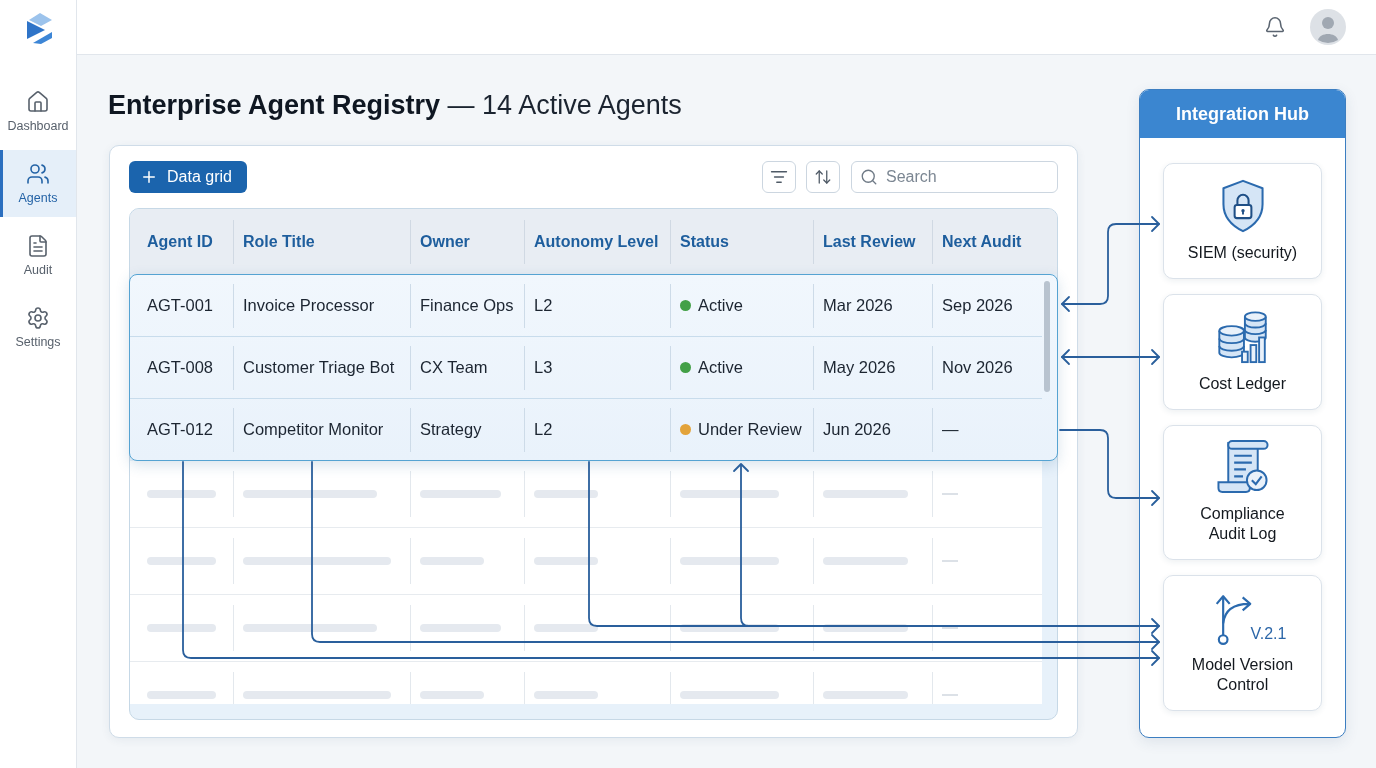 This screenshot has height=768, width=1376. Describe the element at coordinates (1242, 114) in the screenshot. I see `hub-title: Integration Hub` at that location.